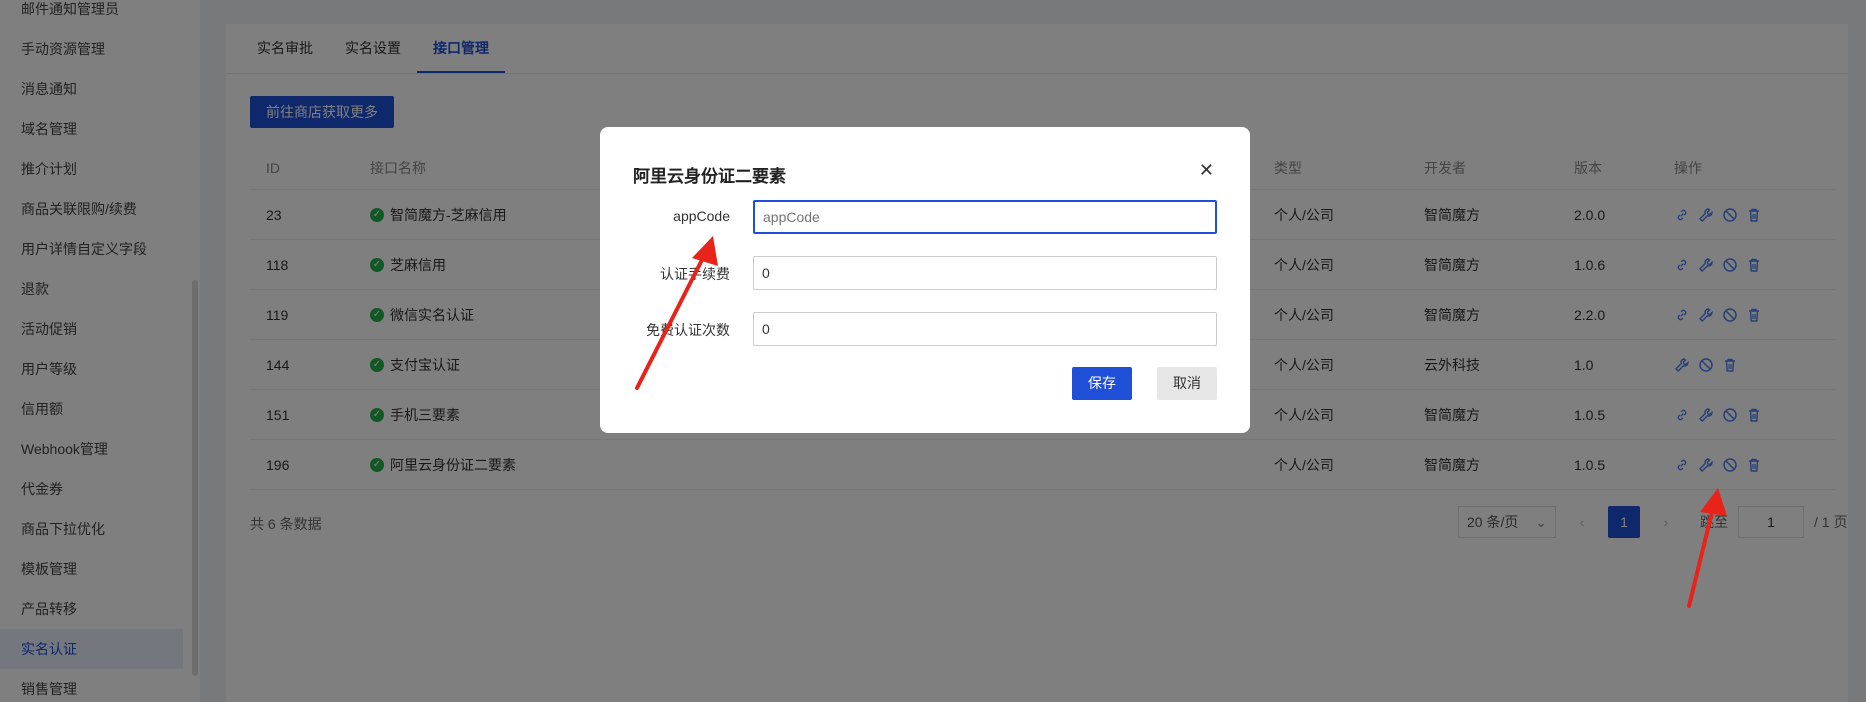 This screenshot has width=1866, height=702. What do you see at coordinates (688, 330) in the screenshot?
I see `free-count-label: 免费认证次数` at bounding box center [688, 330].